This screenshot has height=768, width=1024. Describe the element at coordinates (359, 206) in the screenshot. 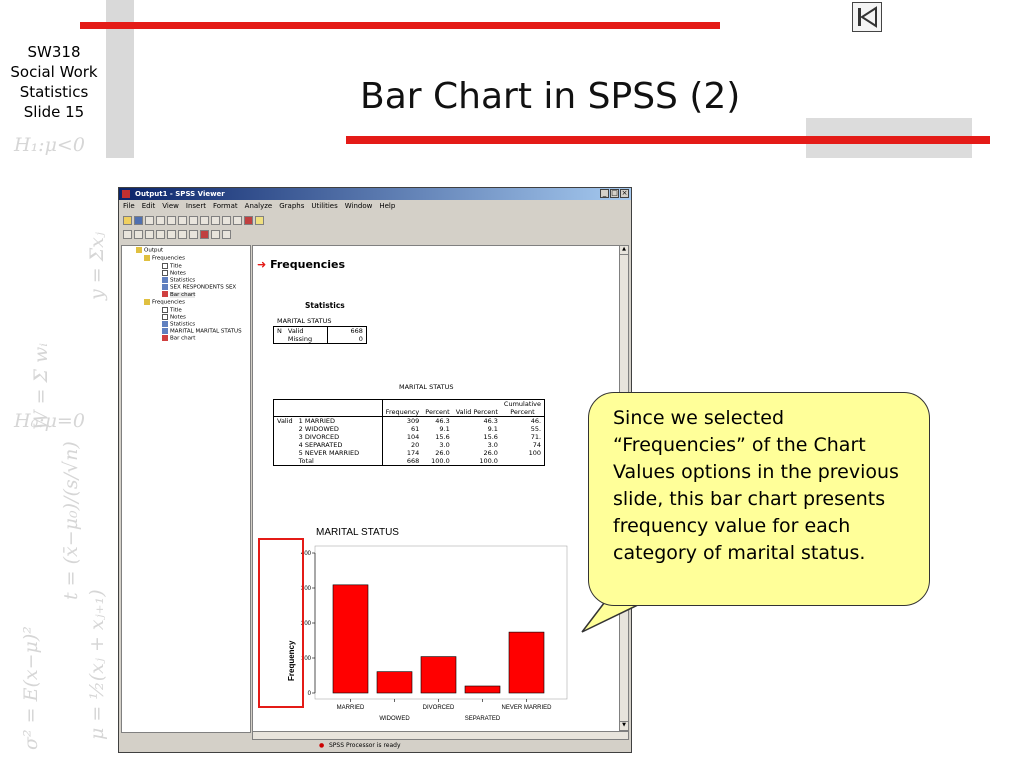

I see `menu-window: Window` at that location.